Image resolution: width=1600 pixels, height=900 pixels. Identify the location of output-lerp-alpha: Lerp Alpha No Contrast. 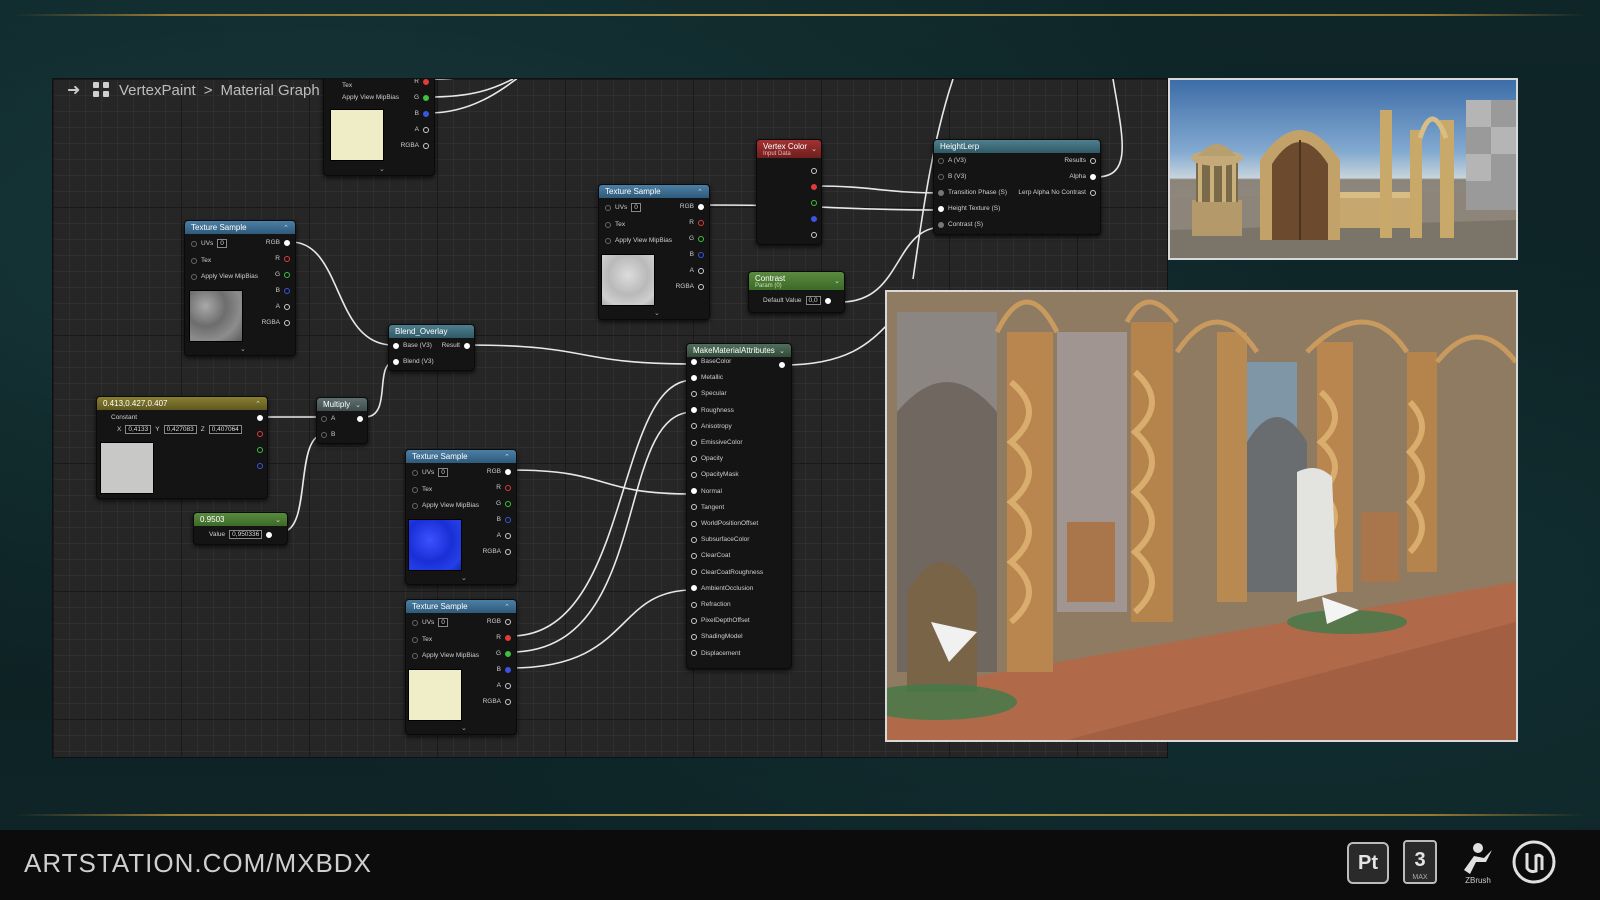
(1057, 192).